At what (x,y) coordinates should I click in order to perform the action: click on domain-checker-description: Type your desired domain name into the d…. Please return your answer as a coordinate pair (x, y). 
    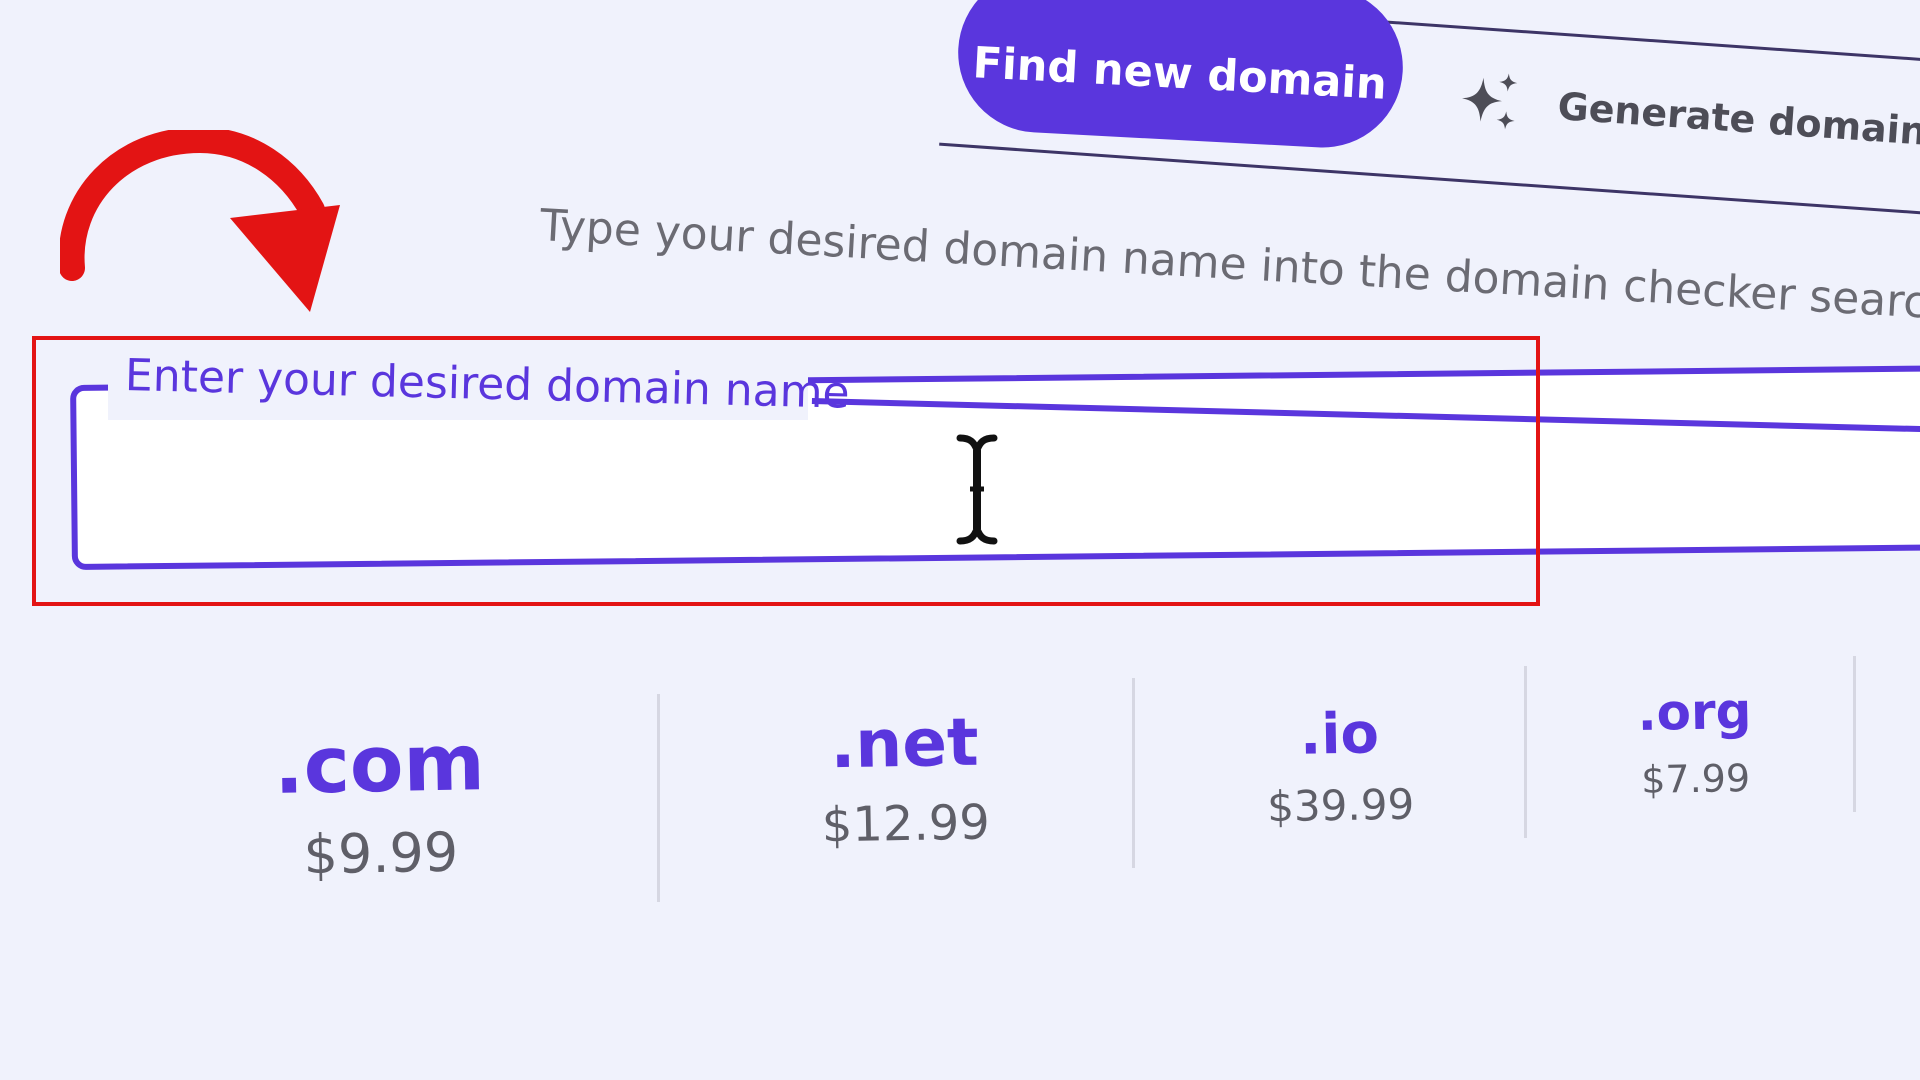
    Looking at the image, I should click on (1229, 275).